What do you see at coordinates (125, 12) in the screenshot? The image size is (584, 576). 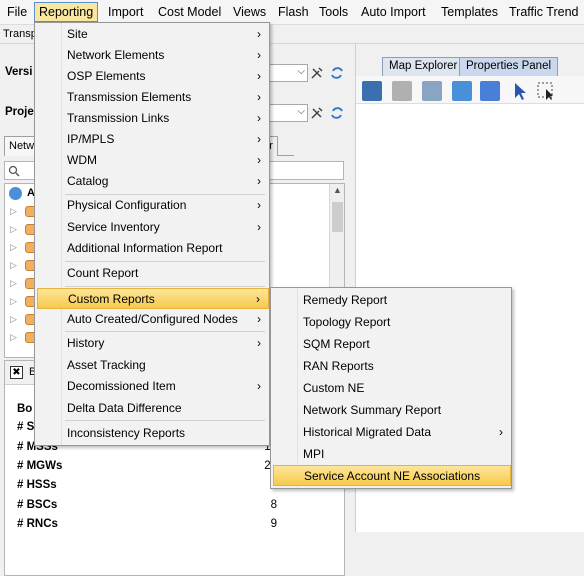 I see `menu-import: Import` at bounding box center [125, 12].